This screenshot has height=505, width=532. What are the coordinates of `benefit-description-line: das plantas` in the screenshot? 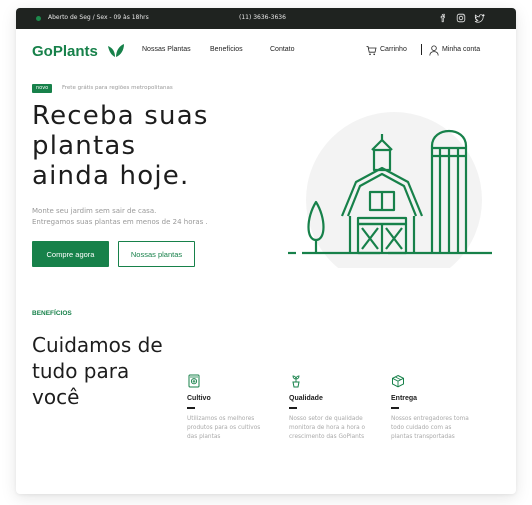 It's located at (204, 436).